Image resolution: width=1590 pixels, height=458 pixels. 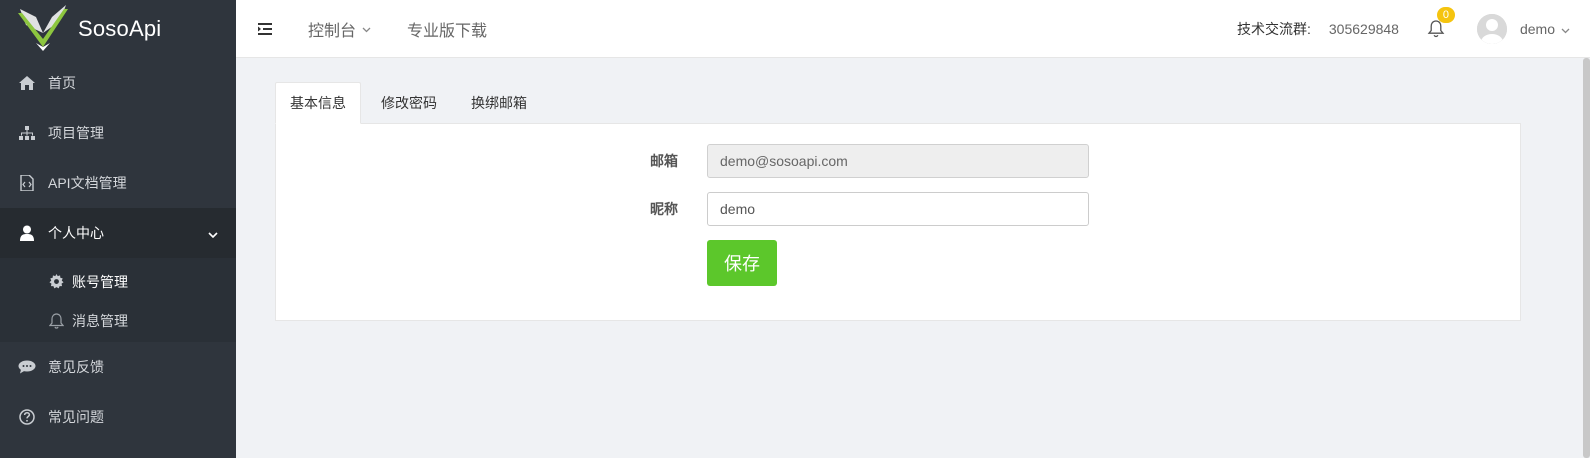 What do you see at coordinates (100, 320) in the screenshot?
I see `sidebar-subitem-label: 消息管理` at bounding box center [100, 320].